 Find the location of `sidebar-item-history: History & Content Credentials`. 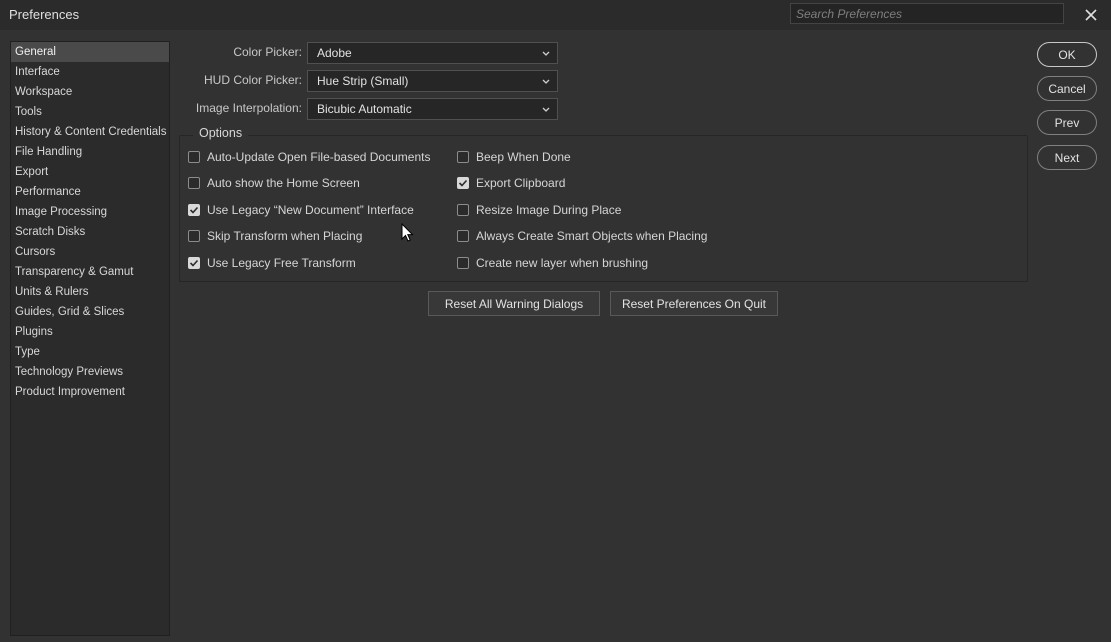

sidebar-item-history: History & Content Credentials is located at coordinates (90, 132).